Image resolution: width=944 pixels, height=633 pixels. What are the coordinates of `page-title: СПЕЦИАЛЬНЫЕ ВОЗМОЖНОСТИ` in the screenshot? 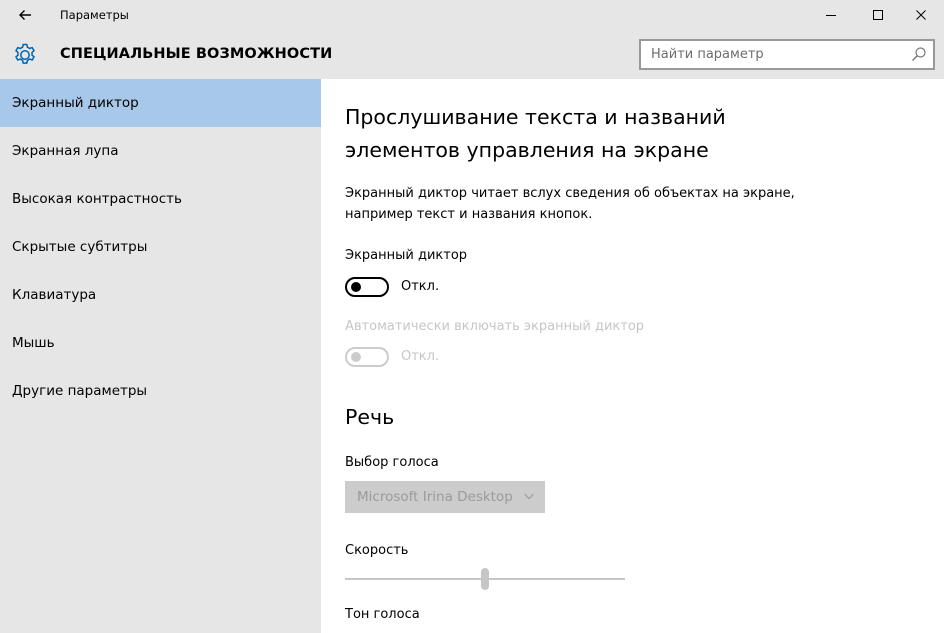 It's located at (196, 54).